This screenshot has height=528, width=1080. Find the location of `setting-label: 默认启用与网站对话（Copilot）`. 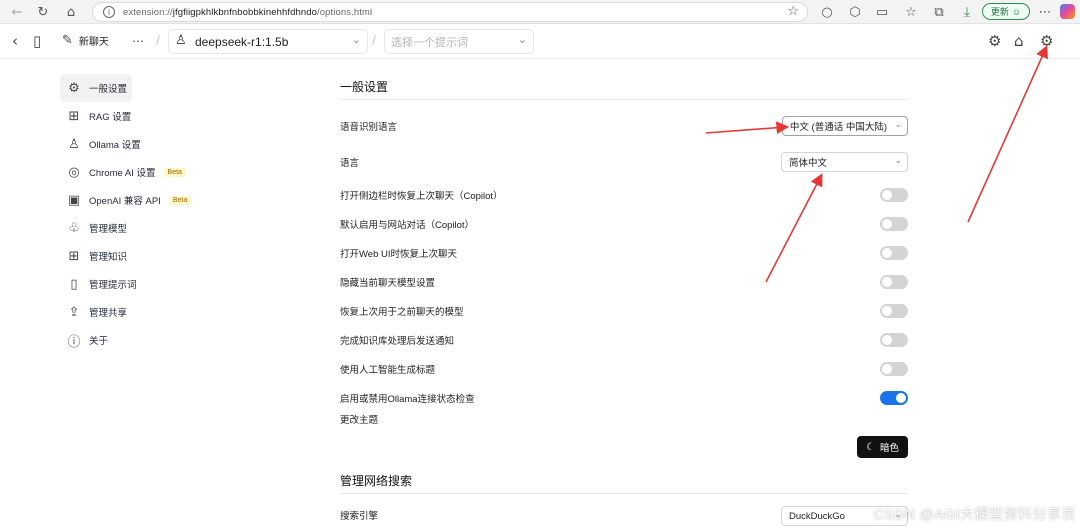

setting-label: 默认启用与网站对话（Copilot） is located at coordinates (407, 225).